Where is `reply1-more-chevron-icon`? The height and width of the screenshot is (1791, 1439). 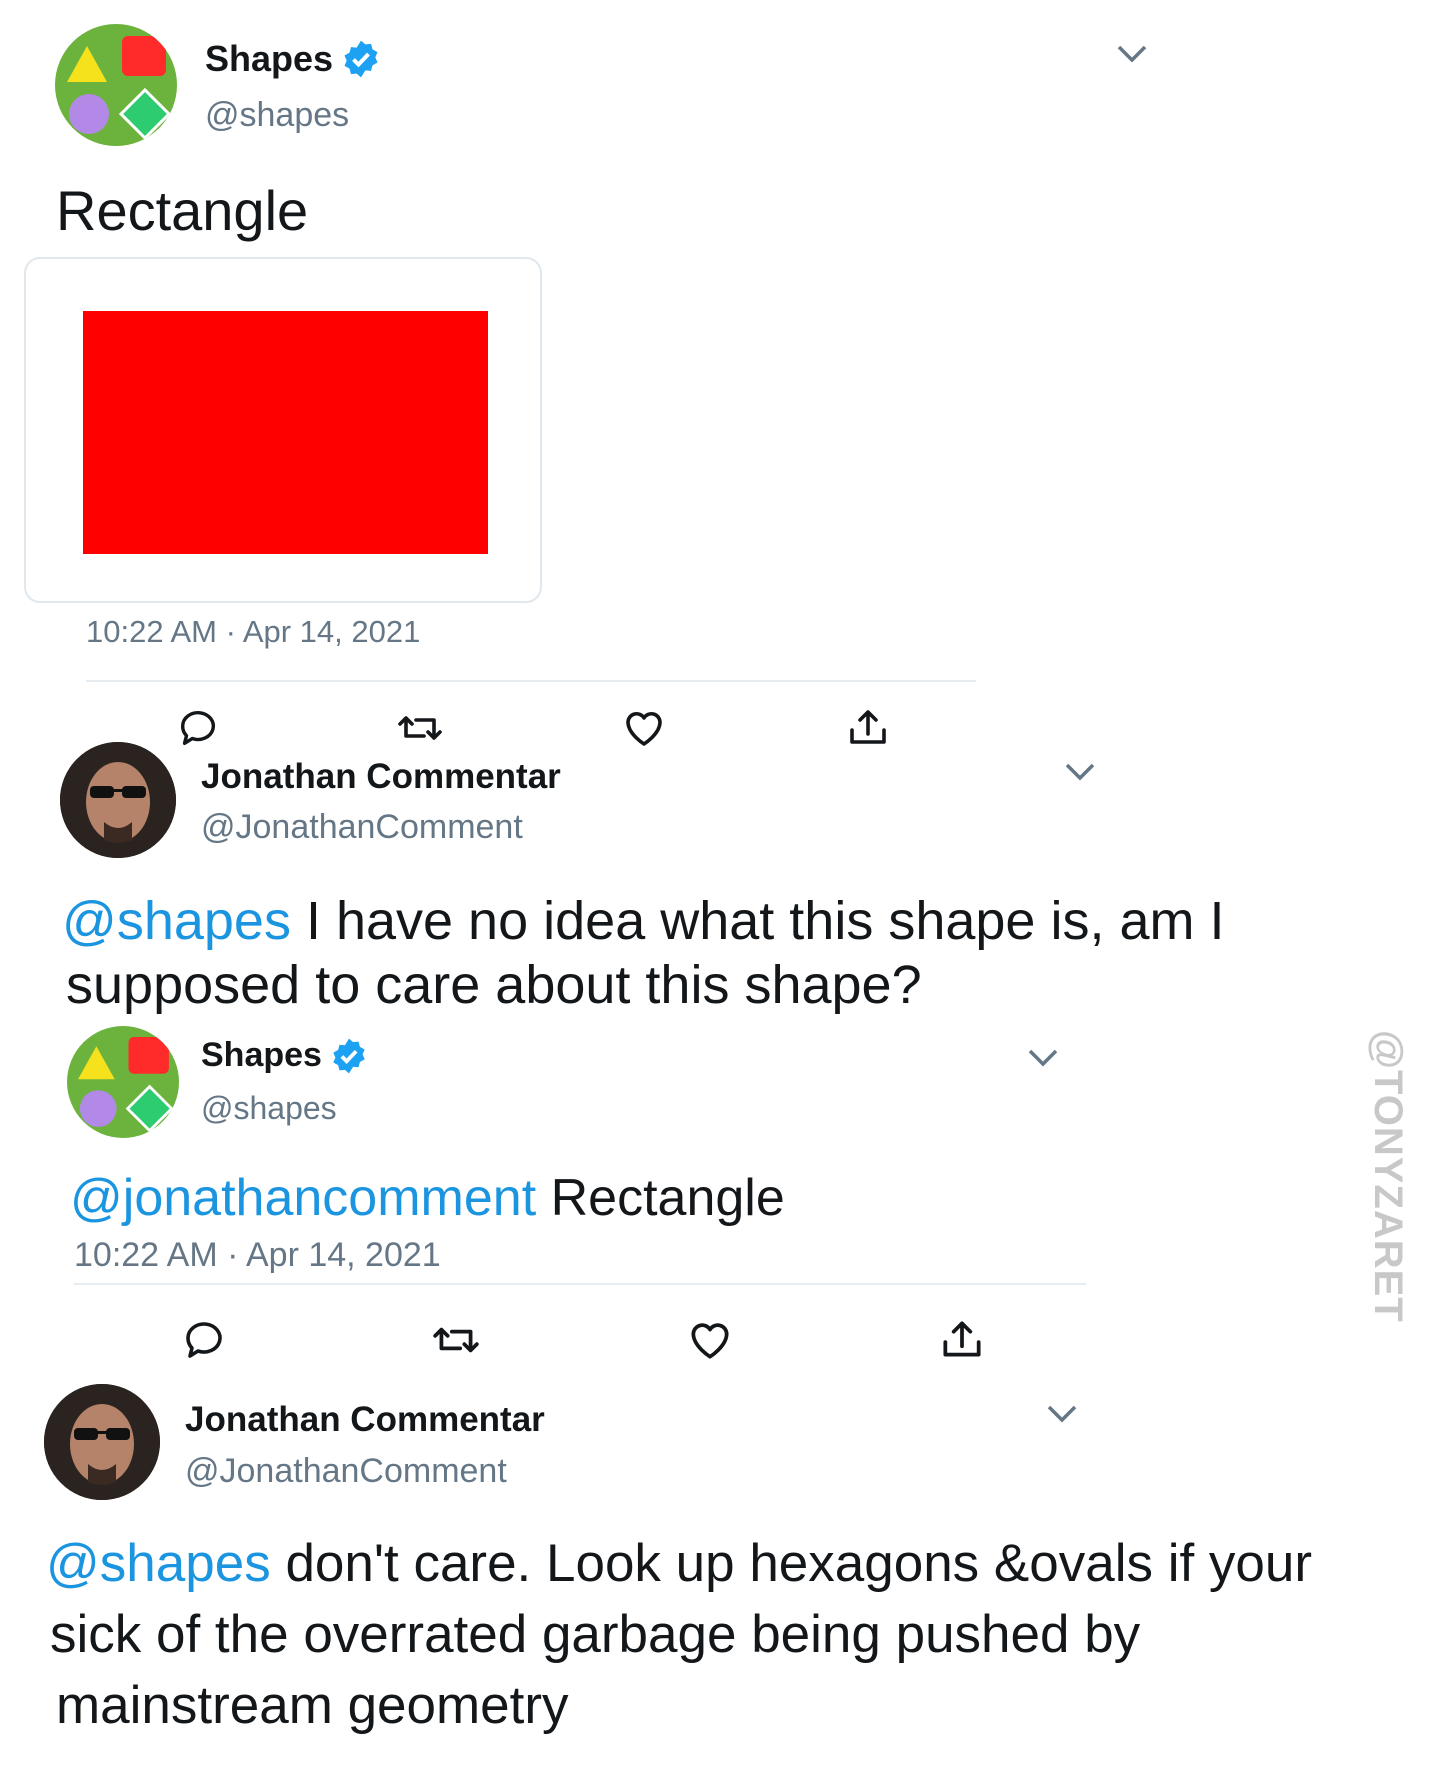 reply1-more-chevron-icon is located at coordinates (1080, 772).